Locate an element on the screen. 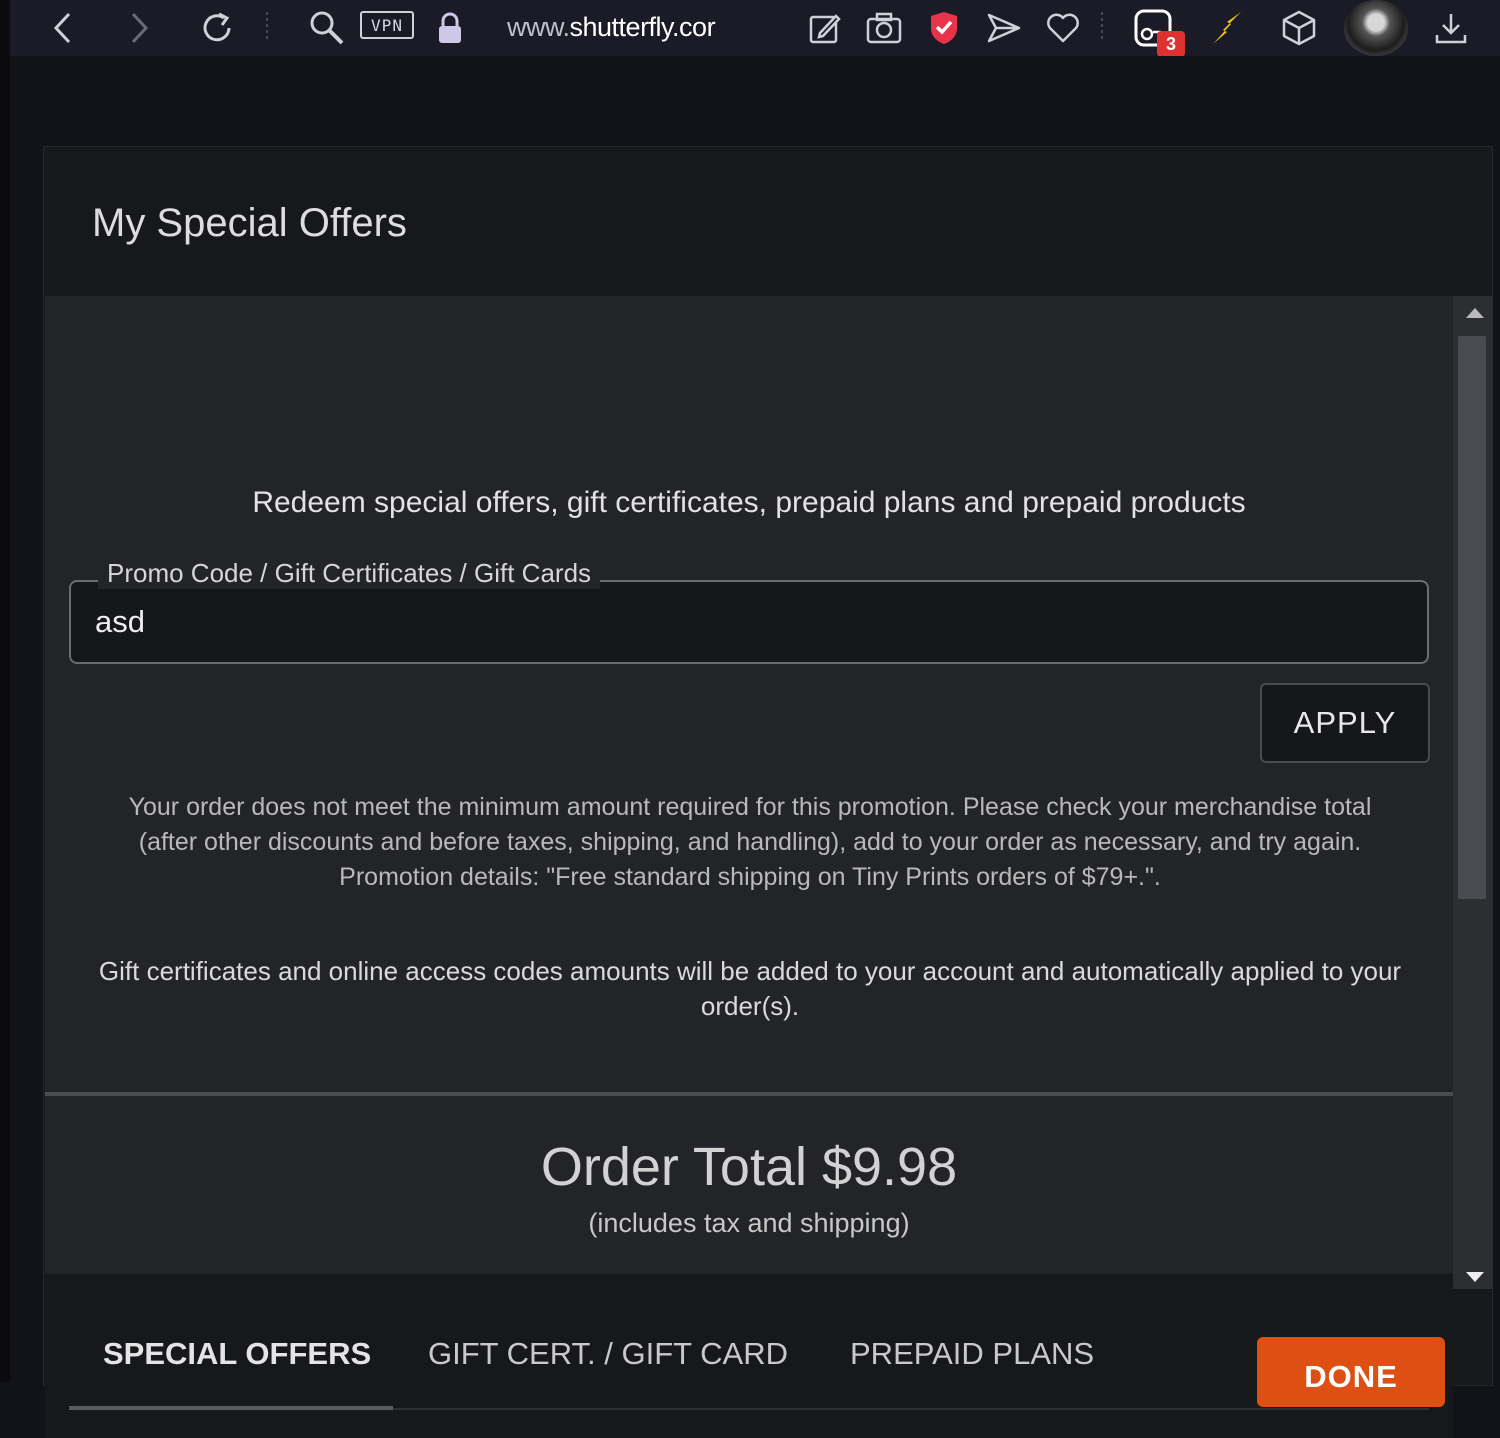  promo-code-input is located at coordinates (745, 622).